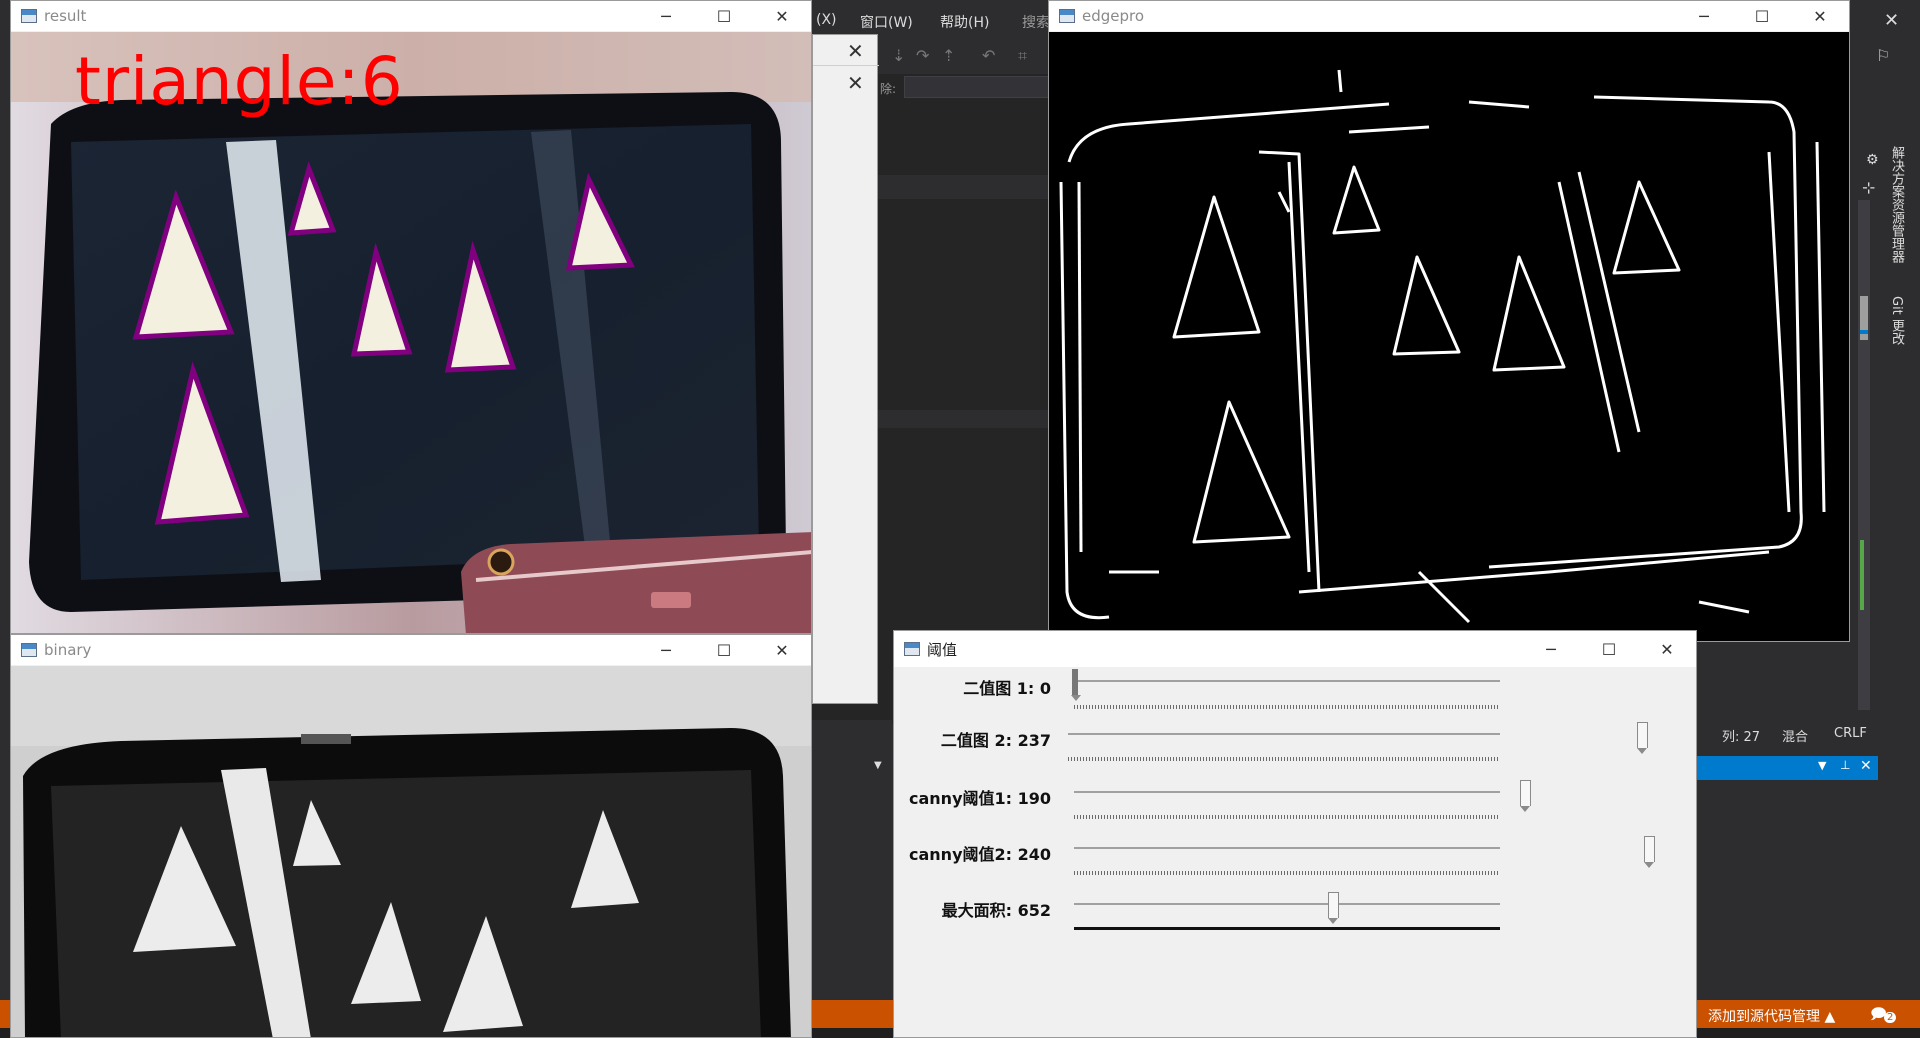 Image resolution: width=1920 pixels, height=1038 pixels. Describe the element at coordinates (1295, 855) in the screenshot. I see `slider-canny-2: canny阈值2: 240` at that location.